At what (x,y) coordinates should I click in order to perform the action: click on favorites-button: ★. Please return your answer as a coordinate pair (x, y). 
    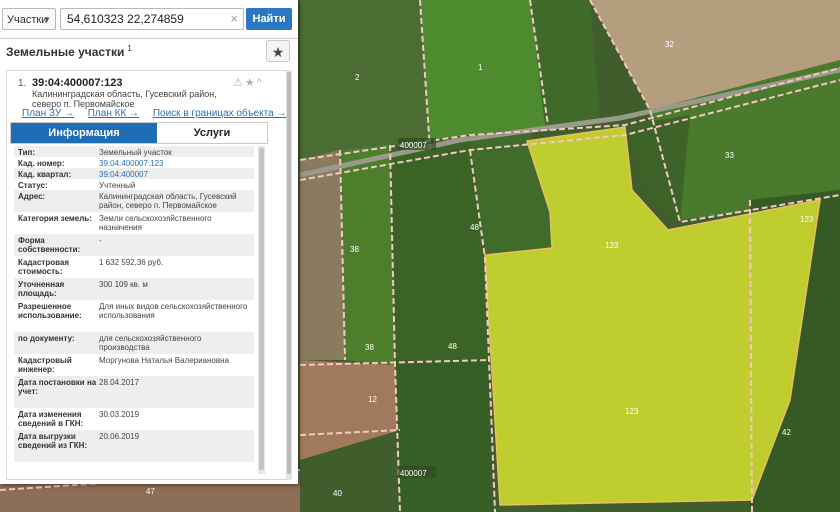
    Looking at the image, I should click on (278, 51).